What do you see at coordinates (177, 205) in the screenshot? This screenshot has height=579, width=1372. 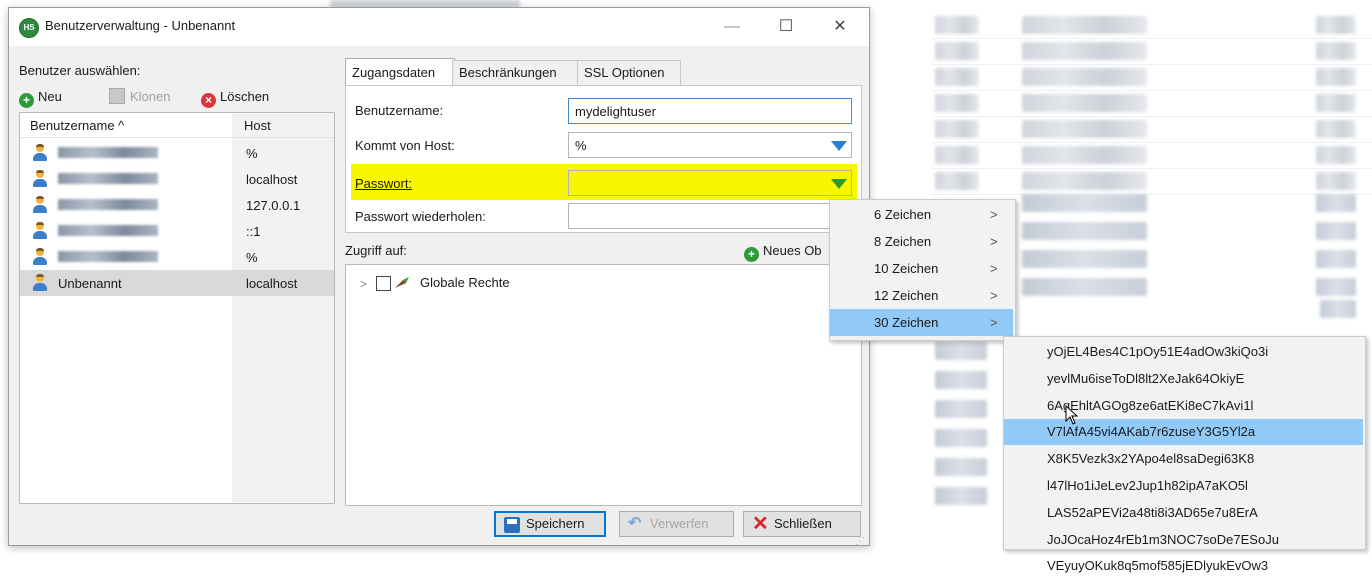 I see `user-list-row: 127.0.0.1` at bounding box center [177, 205].